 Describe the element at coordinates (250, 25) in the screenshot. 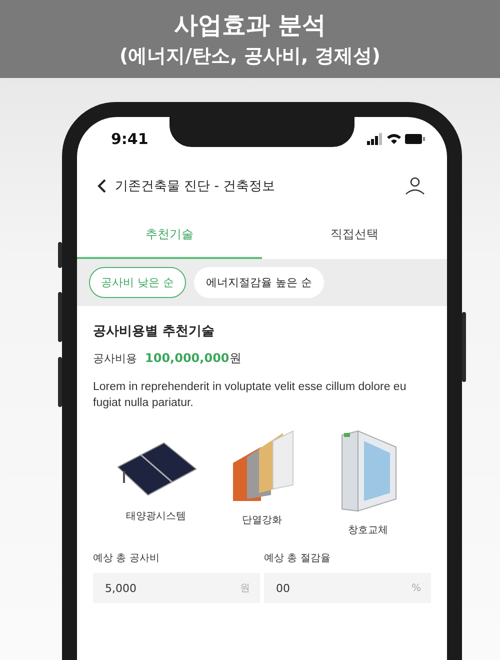

I see `banner-title: 사업효과 분석` at that location.